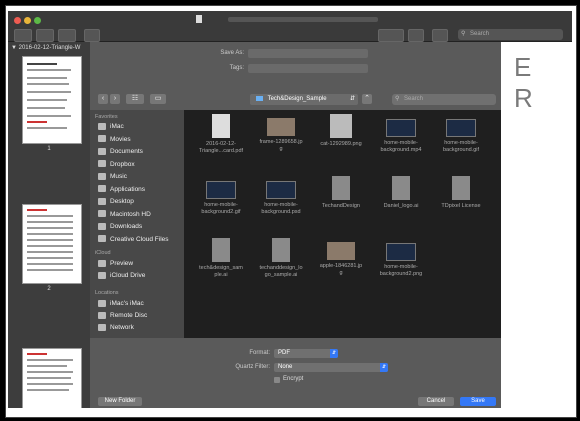  I want to click on file-item: home-mobile- background.gif, so click(461, 134).